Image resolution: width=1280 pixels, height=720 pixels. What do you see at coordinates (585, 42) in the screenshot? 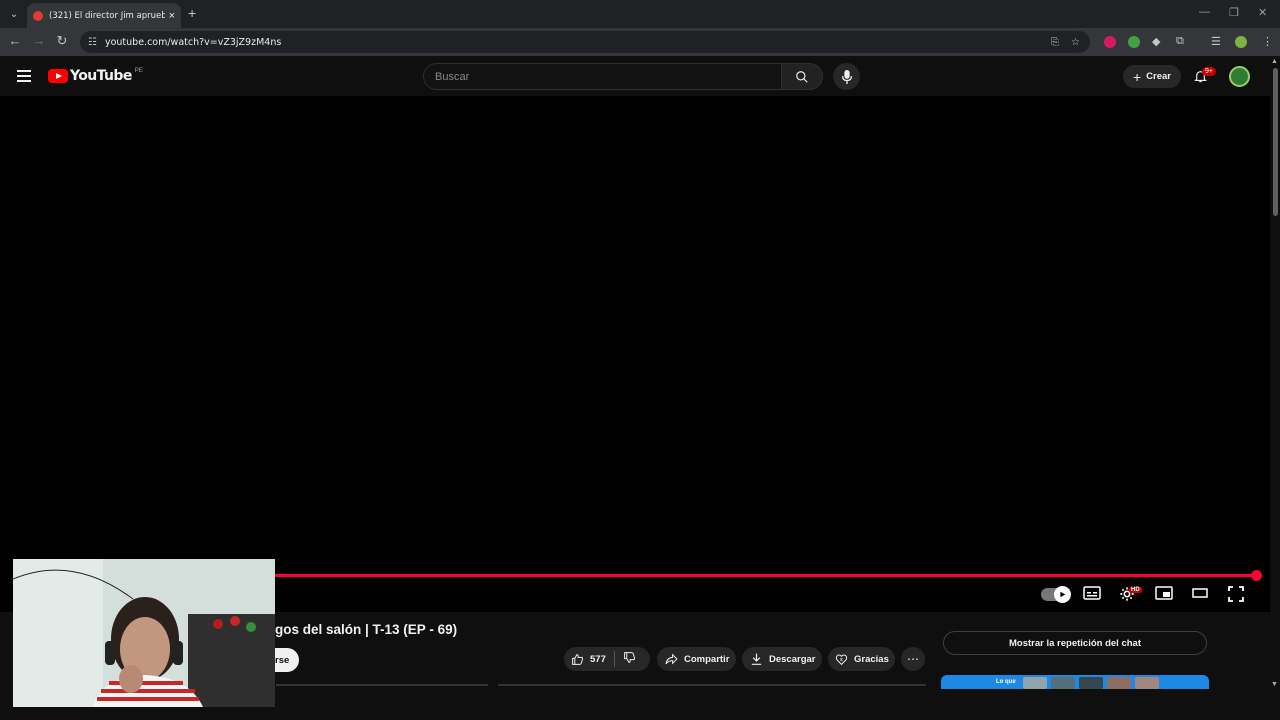
I see `address-bar: ☷ youtube.com/watch?v=vZ3jZ9zM4ns ⎘ ☆` at bounding box center [585, 42].